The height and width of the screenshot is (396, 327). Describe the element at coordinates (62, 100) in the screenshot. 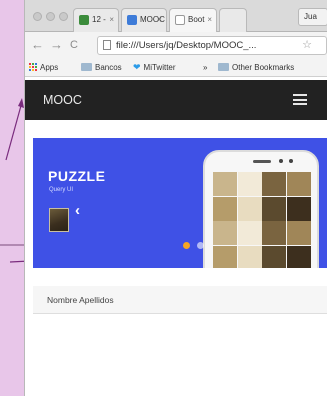

I see `app-title: MOOC` at that location.